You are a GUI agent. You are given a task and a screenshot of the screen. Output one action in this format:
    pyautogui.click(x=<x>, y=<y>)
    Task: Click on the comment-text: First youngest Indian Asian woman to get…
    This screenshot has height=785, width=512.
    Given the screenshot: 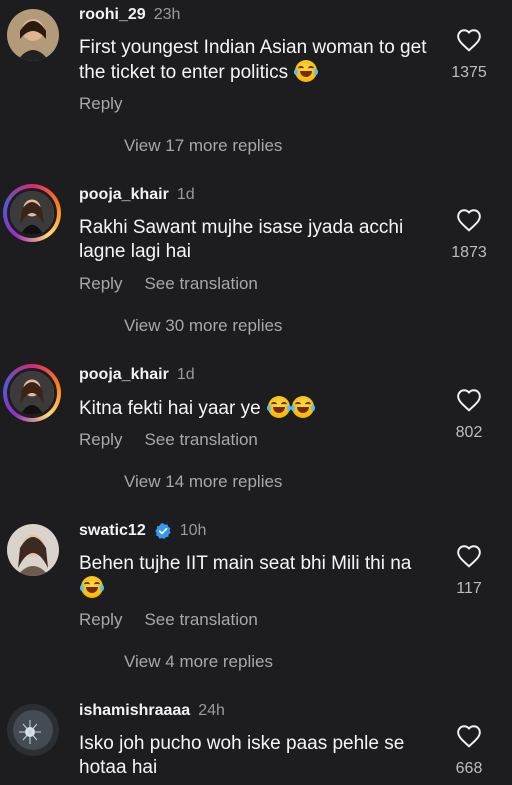 What is the action you would take?
    pyautogui.click(x=259, y=60)
    